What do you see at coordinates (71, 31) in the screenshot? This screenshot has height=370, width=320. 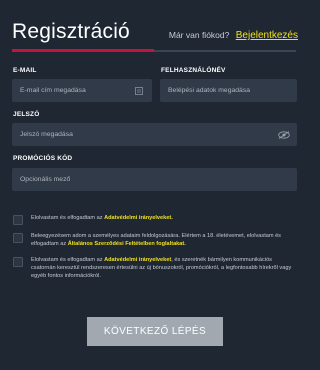 I see `page-title: Regisztráció` at bounding box center [71, 31].